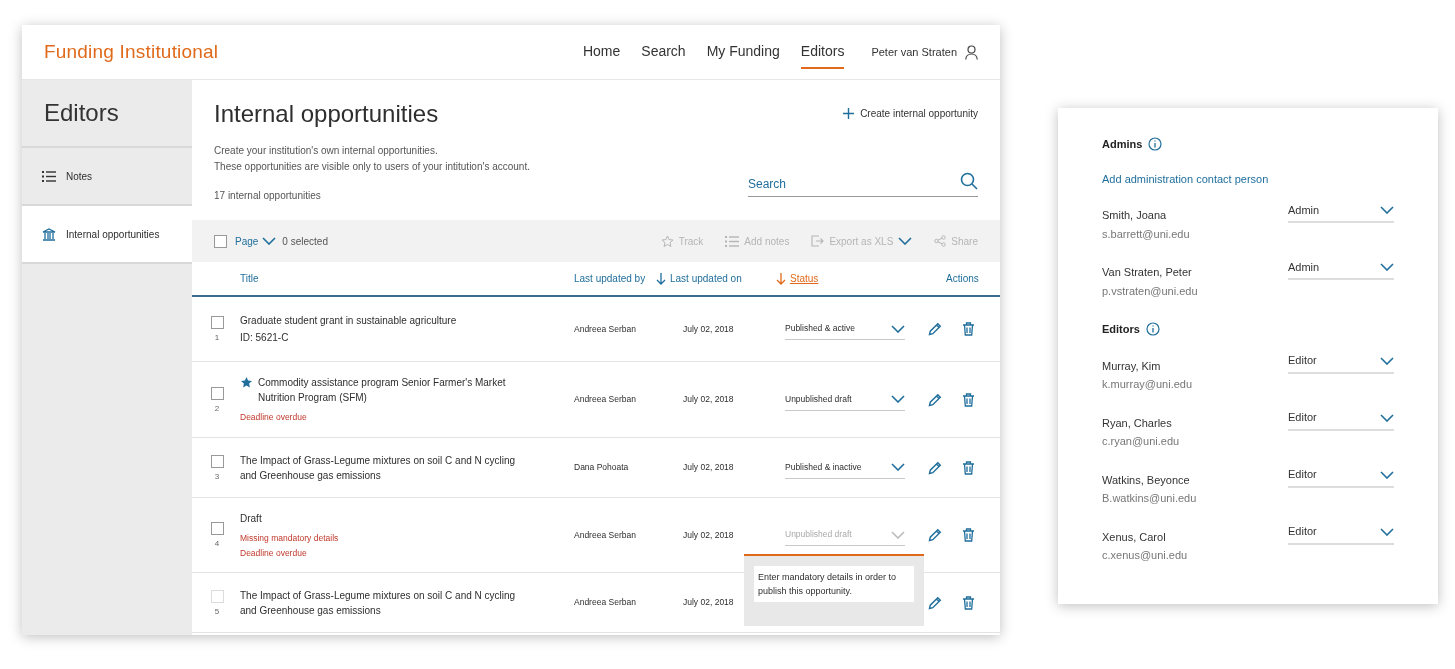  What do you see at coordinates (1146, 234) in the screenshot?
I see `person-email: s.barrett@uni.edu` at bounding box center [1146, 234].